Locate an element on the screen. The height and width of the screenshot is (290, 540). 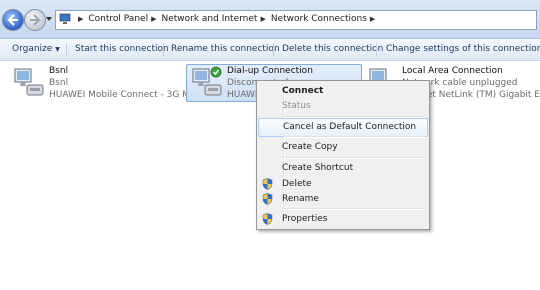
menu-item-cancel-default: Cancel as Default Connection is located at coordinates (343, 127).